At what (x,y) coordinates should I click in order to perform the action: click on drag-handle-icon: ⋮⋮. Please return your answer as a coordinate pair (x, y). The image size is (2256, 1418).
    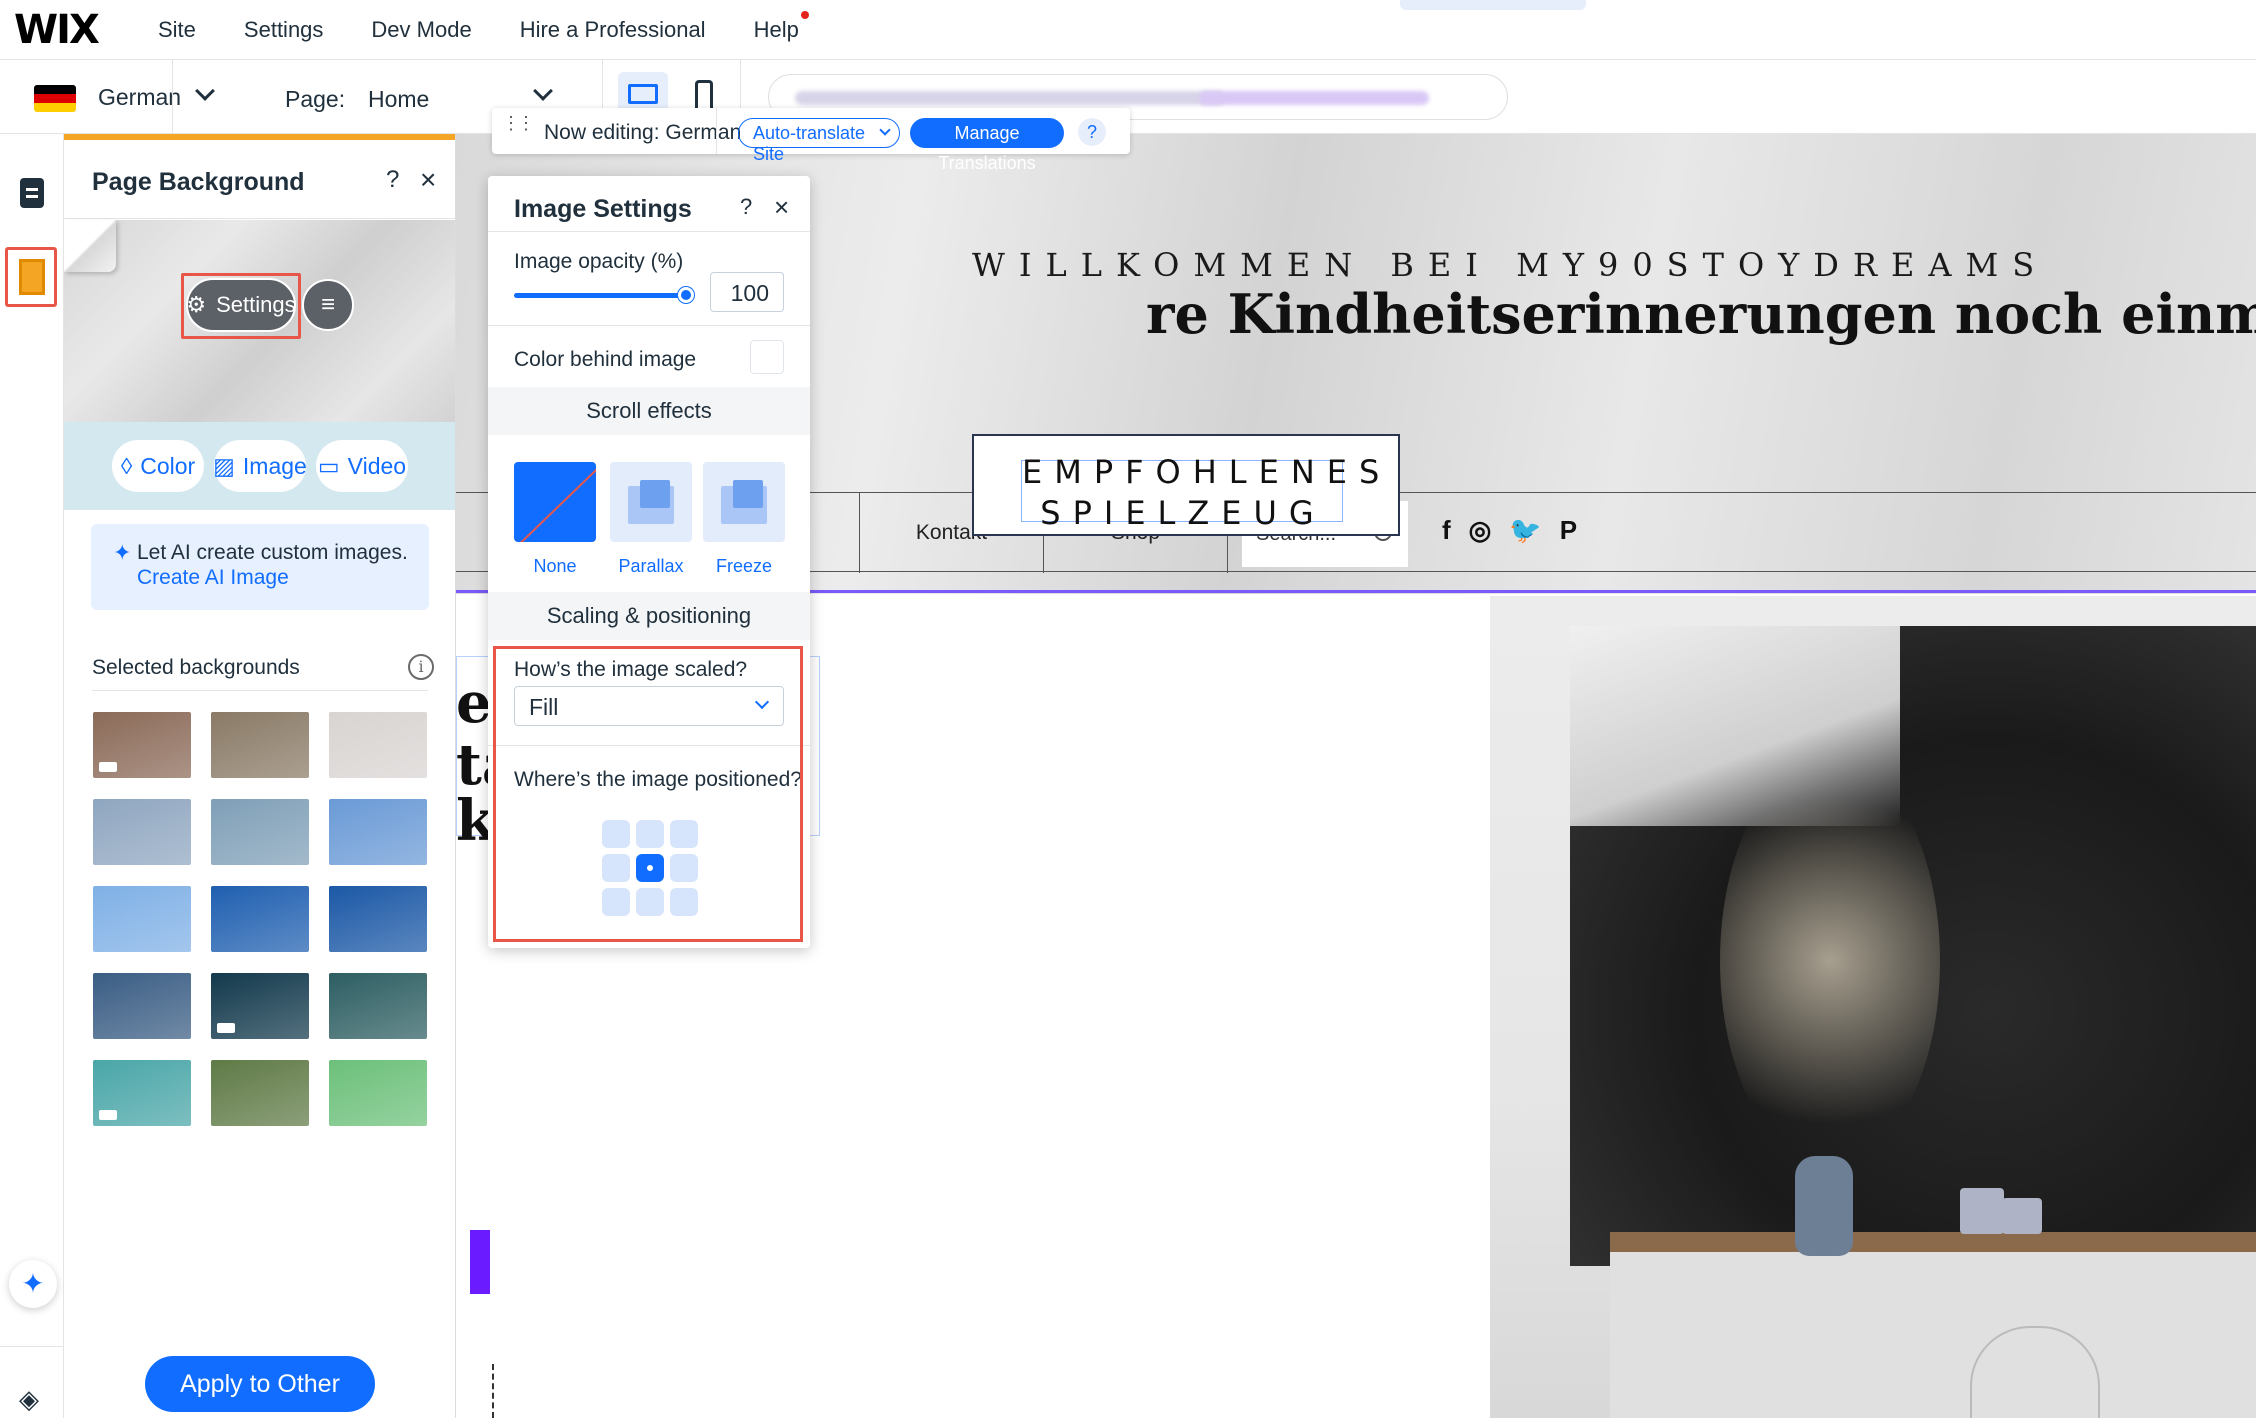
    Looking at the image, I should click on (518, 123).